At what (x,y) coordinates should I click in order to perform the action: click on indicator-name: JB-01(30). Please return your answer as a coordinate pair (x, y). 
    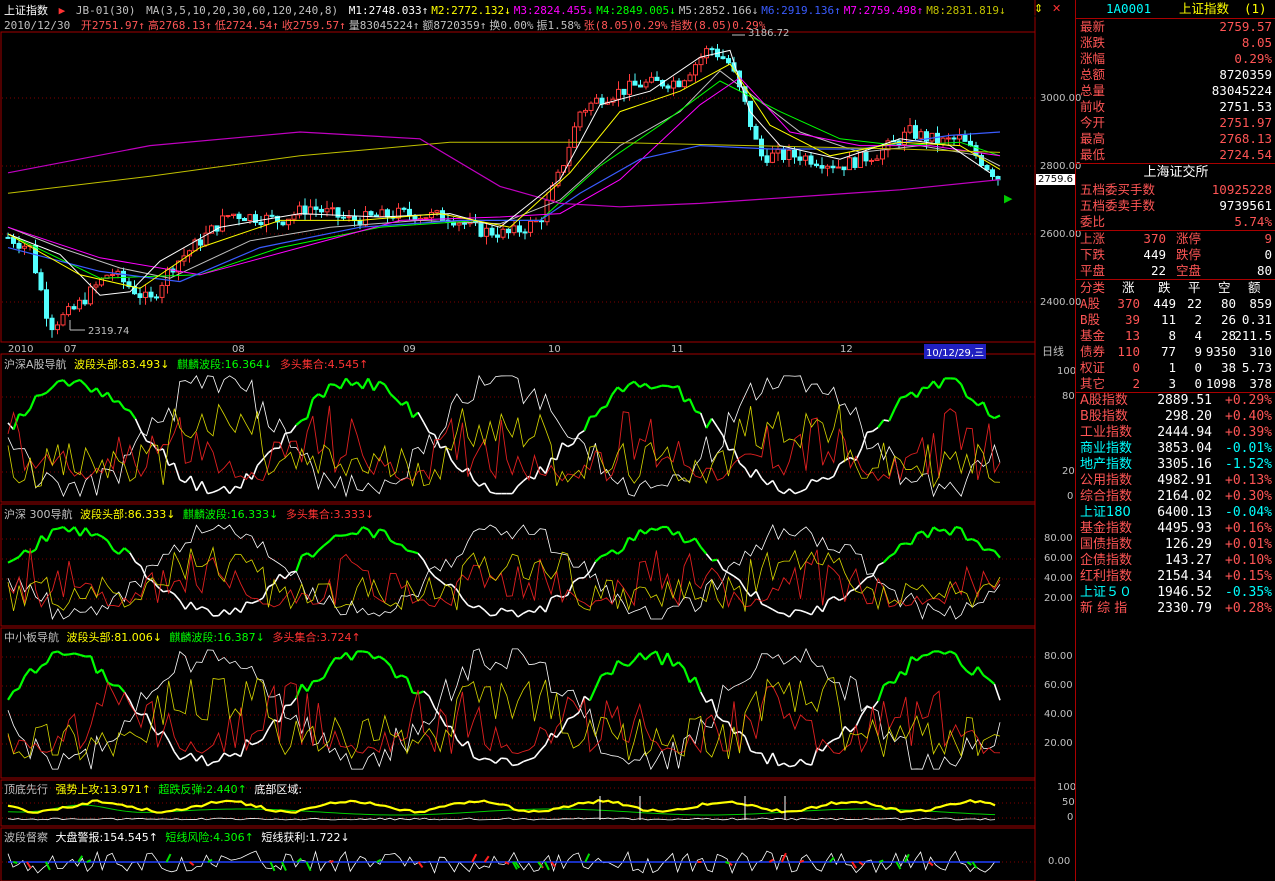
    Looking at the image, I should click on (106, 10).